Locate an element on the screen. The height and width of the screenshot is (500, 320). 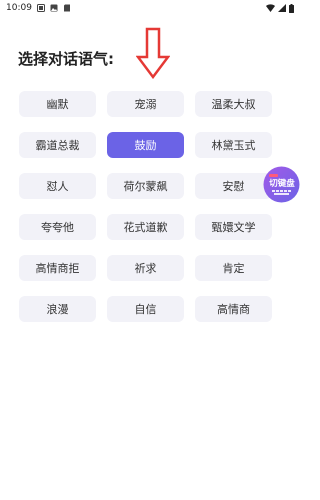
status-right is located at coordinates (280, 8).